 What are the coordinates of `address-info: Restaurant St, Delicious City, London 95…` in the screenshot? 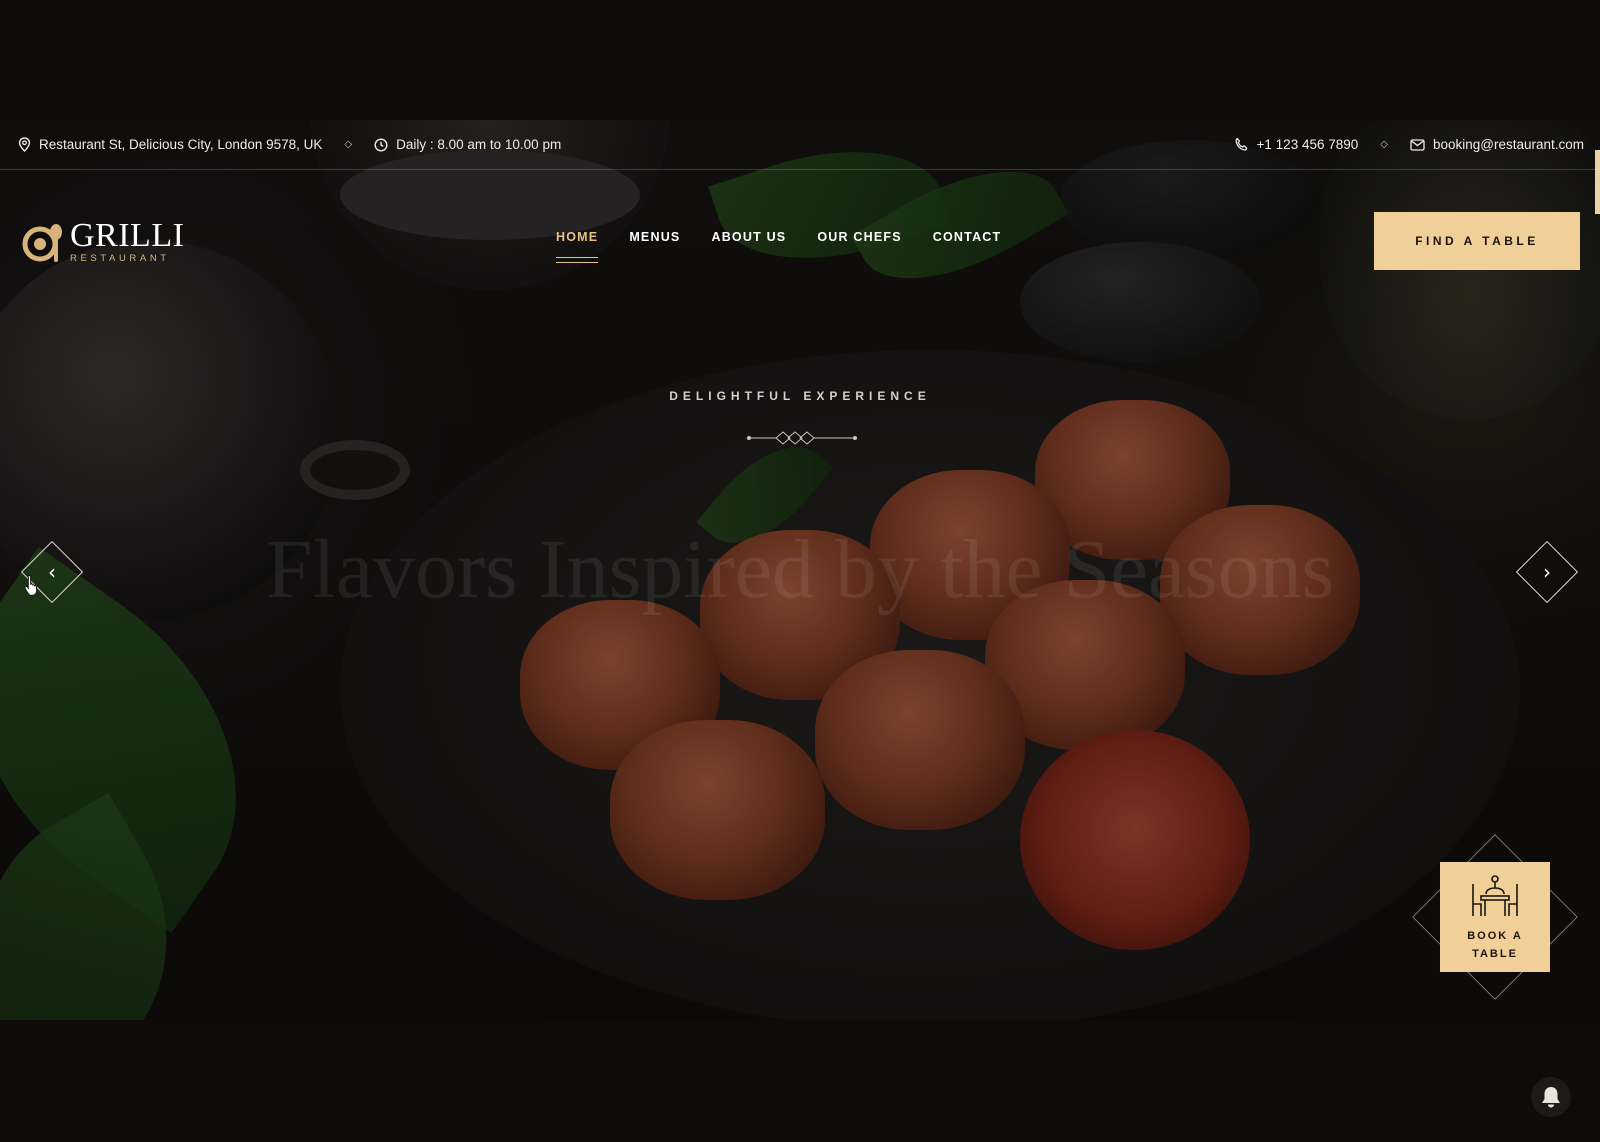 It's located at (170, 144).